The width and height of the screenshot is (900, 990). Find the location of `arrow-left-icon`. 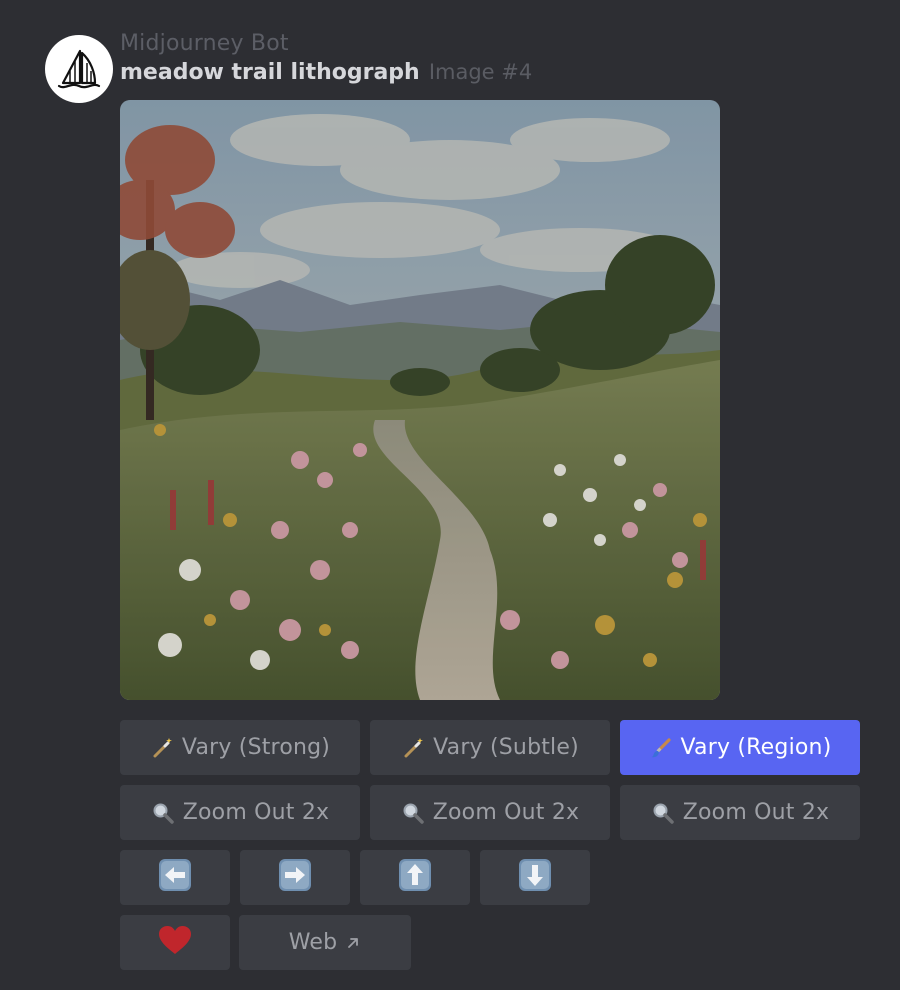

arrow-left-icon is located at coordinates (175, 878).